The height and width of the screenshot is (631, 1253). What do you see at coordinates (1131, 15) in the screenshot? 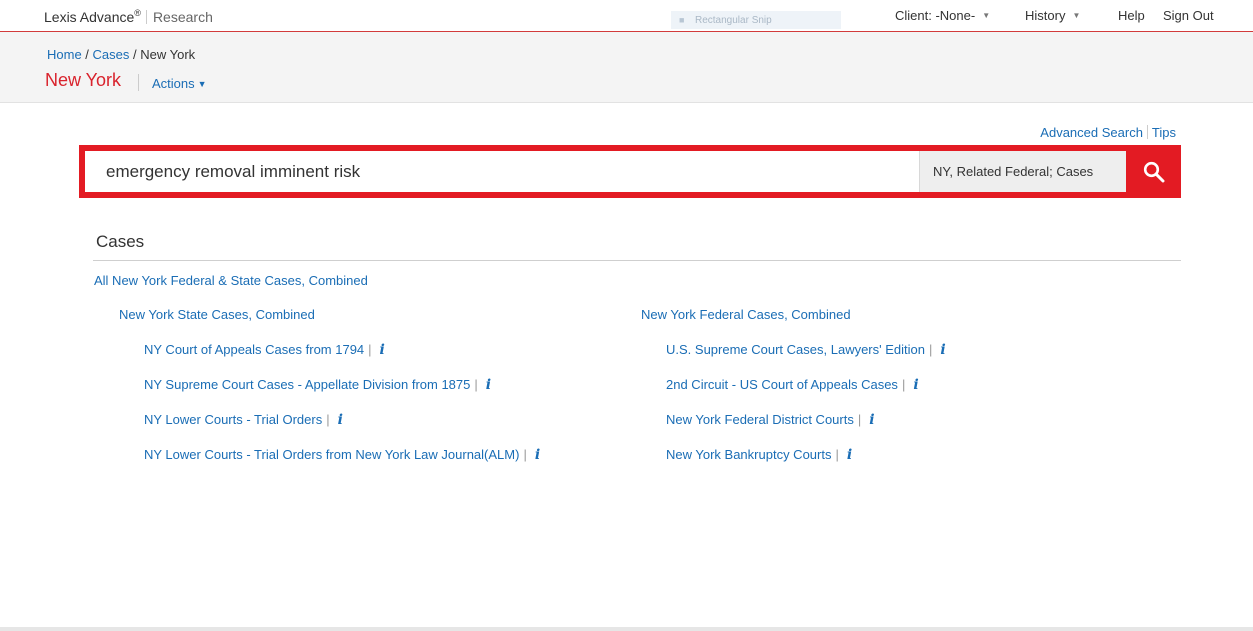
I see `help-link: Help` at bounding box center [1131, 15].